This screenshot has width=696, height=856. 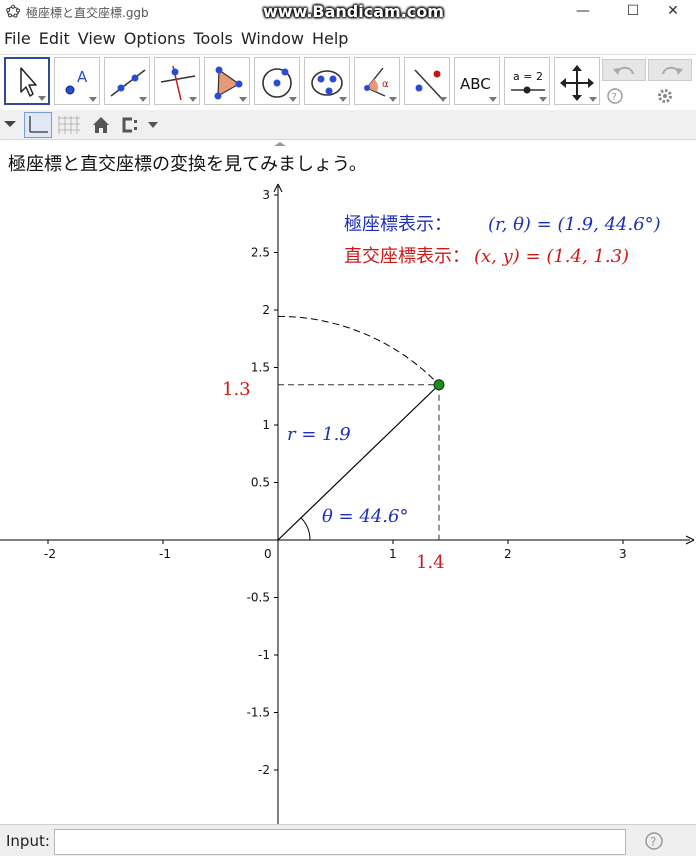 I want to click on x-tick-label: -2, so click(x=50, y=554).